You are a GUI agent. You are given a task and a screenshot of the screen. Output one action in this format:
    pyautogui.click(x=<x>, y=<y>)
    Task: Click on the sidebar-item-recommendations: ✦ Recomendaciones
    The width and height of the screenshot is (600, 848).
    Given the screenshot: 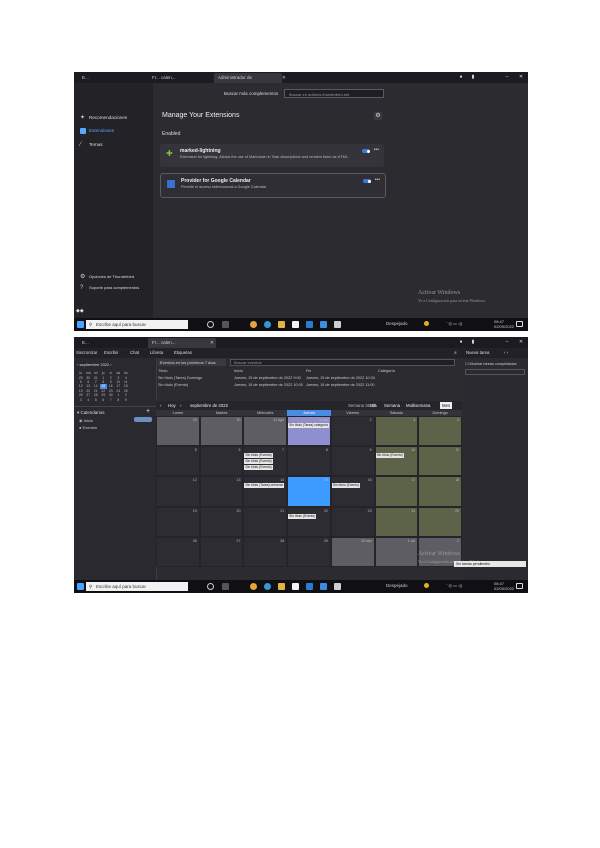 What is the action you would take?
    pyautogui.click(x=103, y=118)
    